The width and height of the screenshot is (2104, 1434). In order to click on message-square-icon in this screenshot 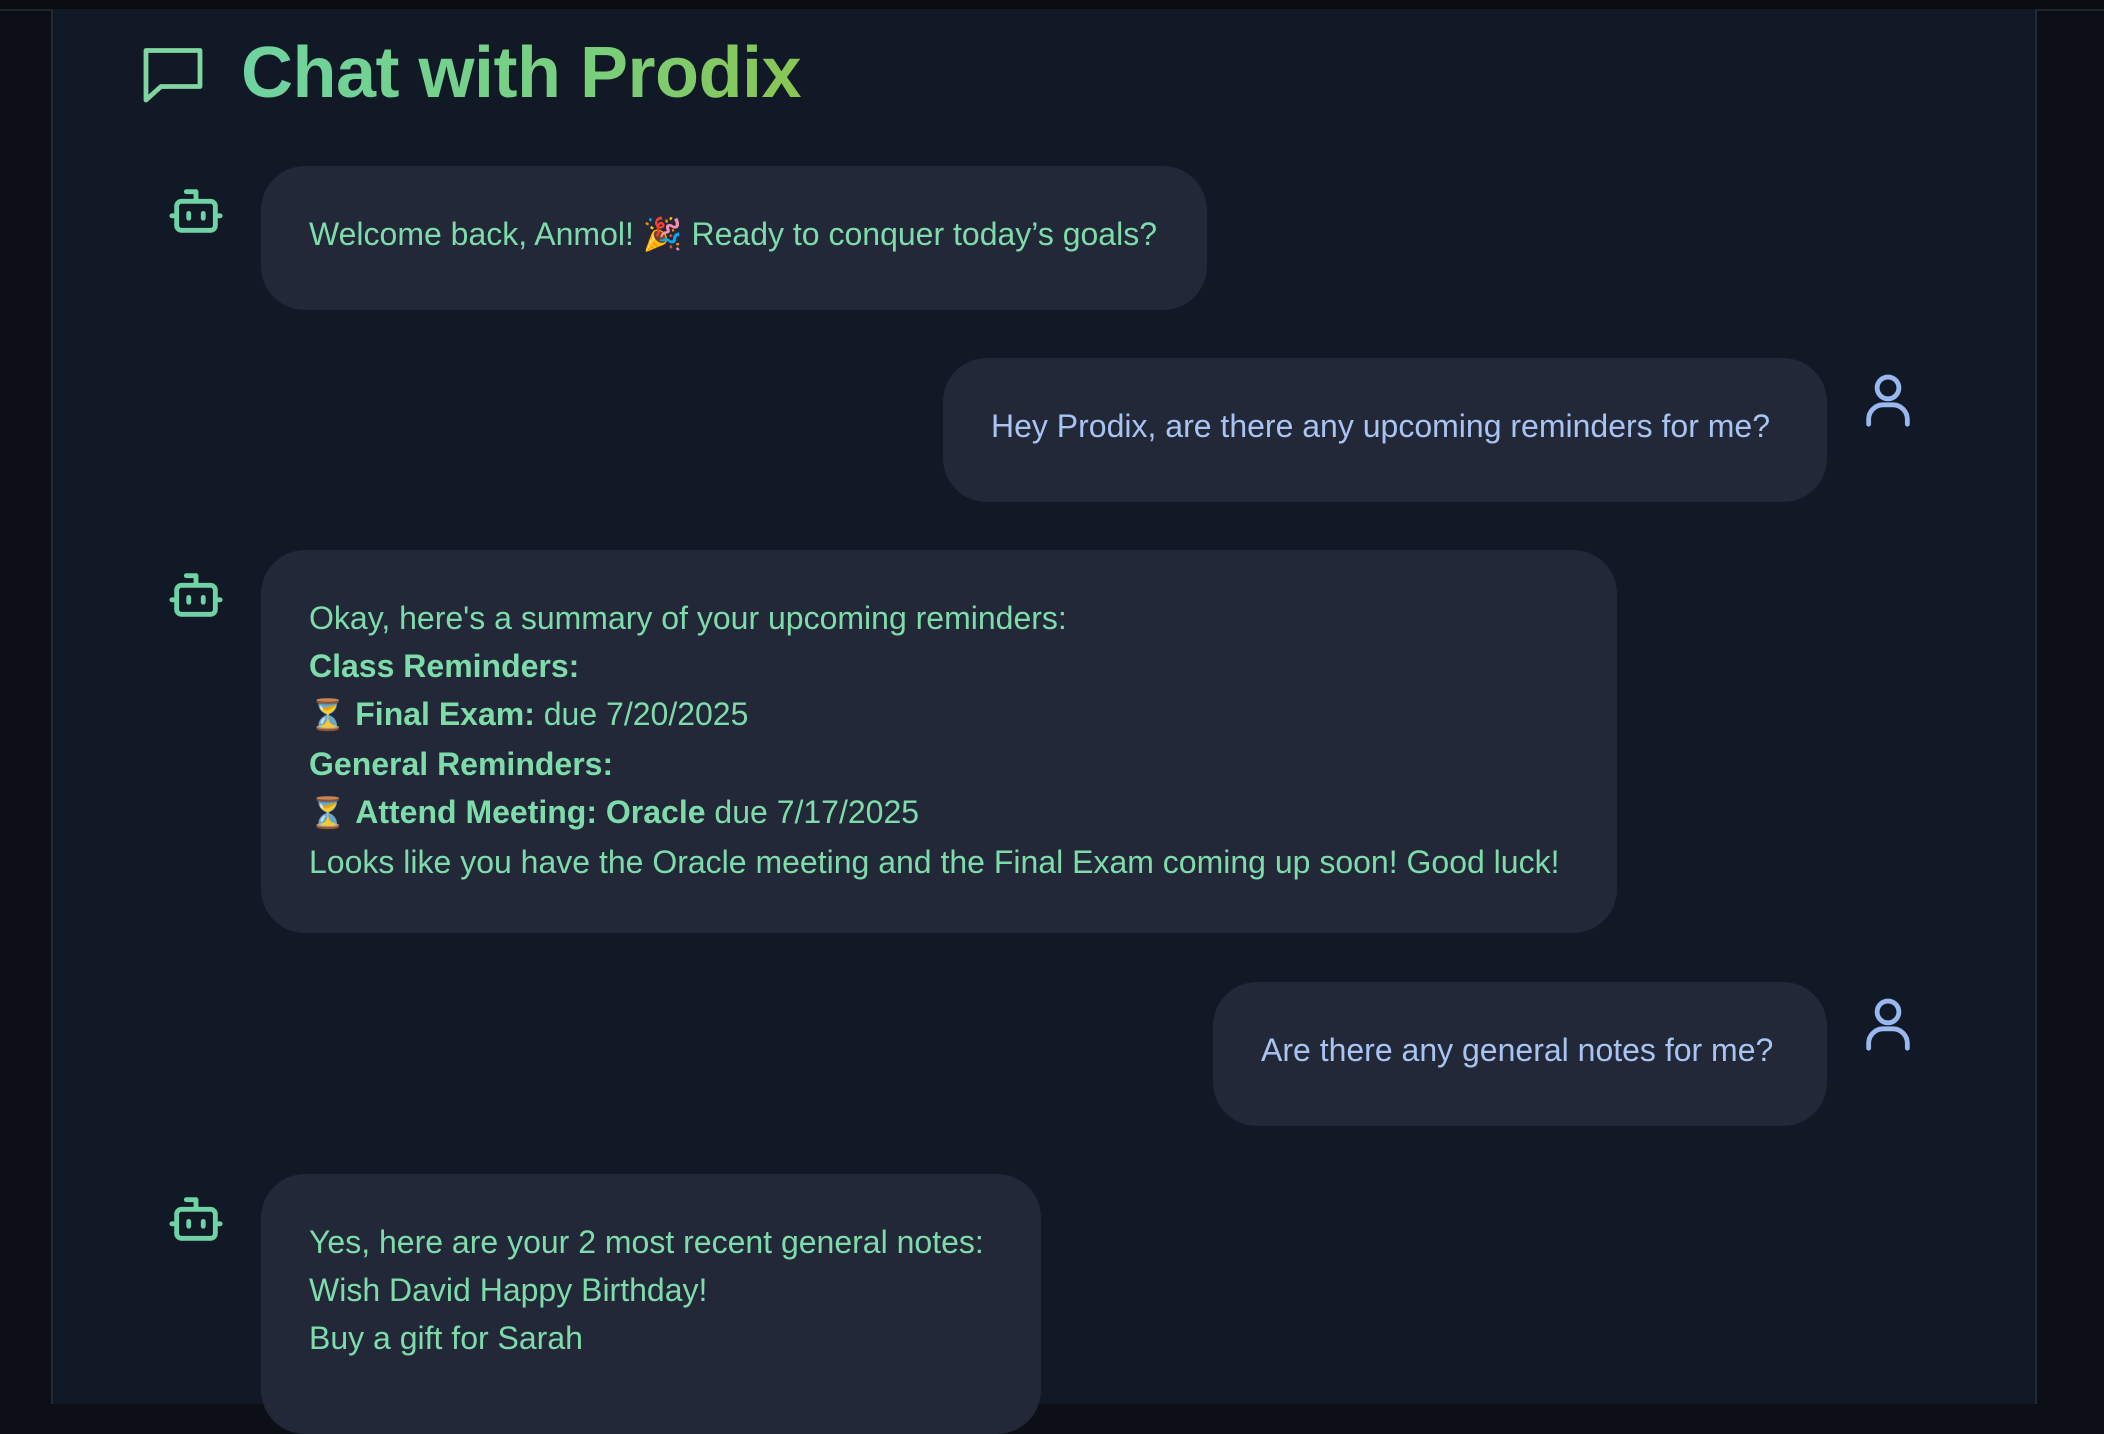, I will do `click(173, 75)`.